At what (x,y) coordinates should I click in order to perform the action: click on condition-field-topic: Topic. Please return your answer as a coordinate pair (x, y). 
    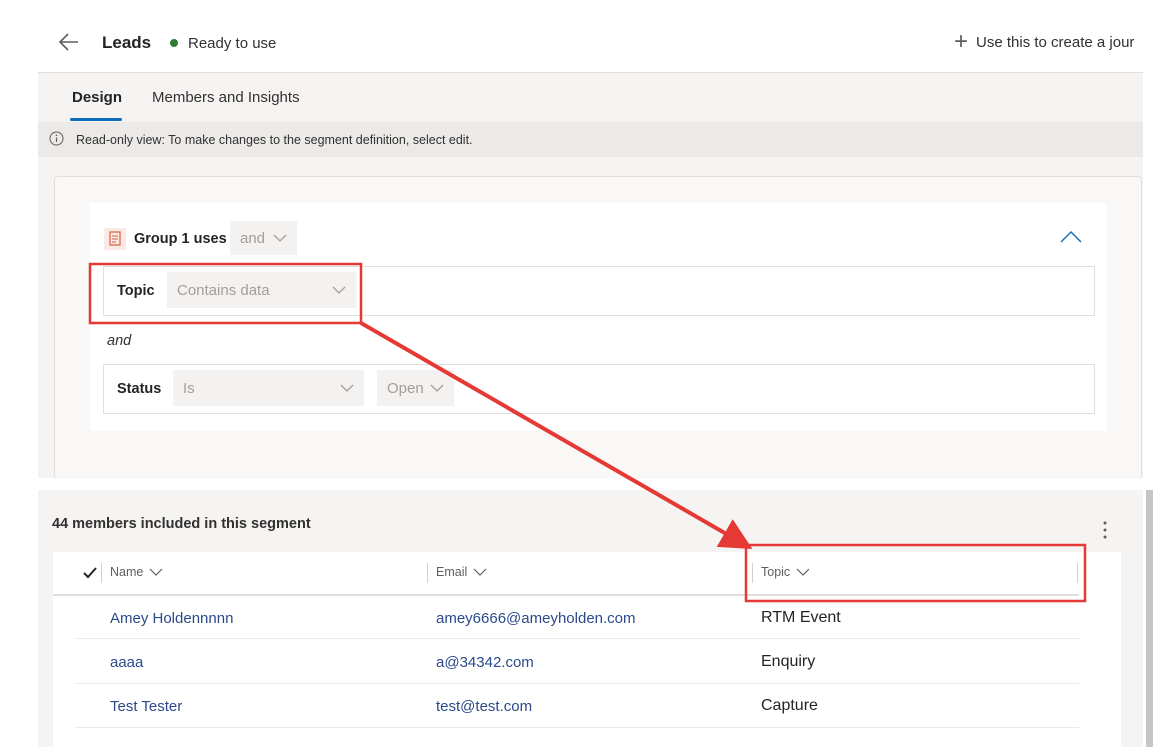
    Looking at the image, I should click on (136, 291).